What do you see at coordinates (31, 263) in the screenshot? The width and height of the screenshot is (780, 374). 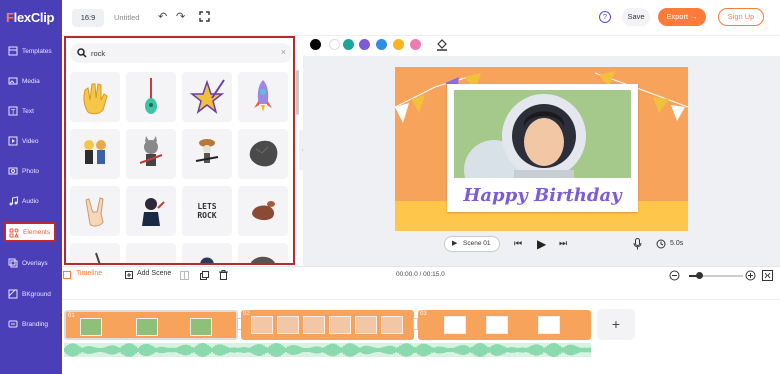 I see `sidebar-item-overlays: Overlays` at bounding box center [31, 263].